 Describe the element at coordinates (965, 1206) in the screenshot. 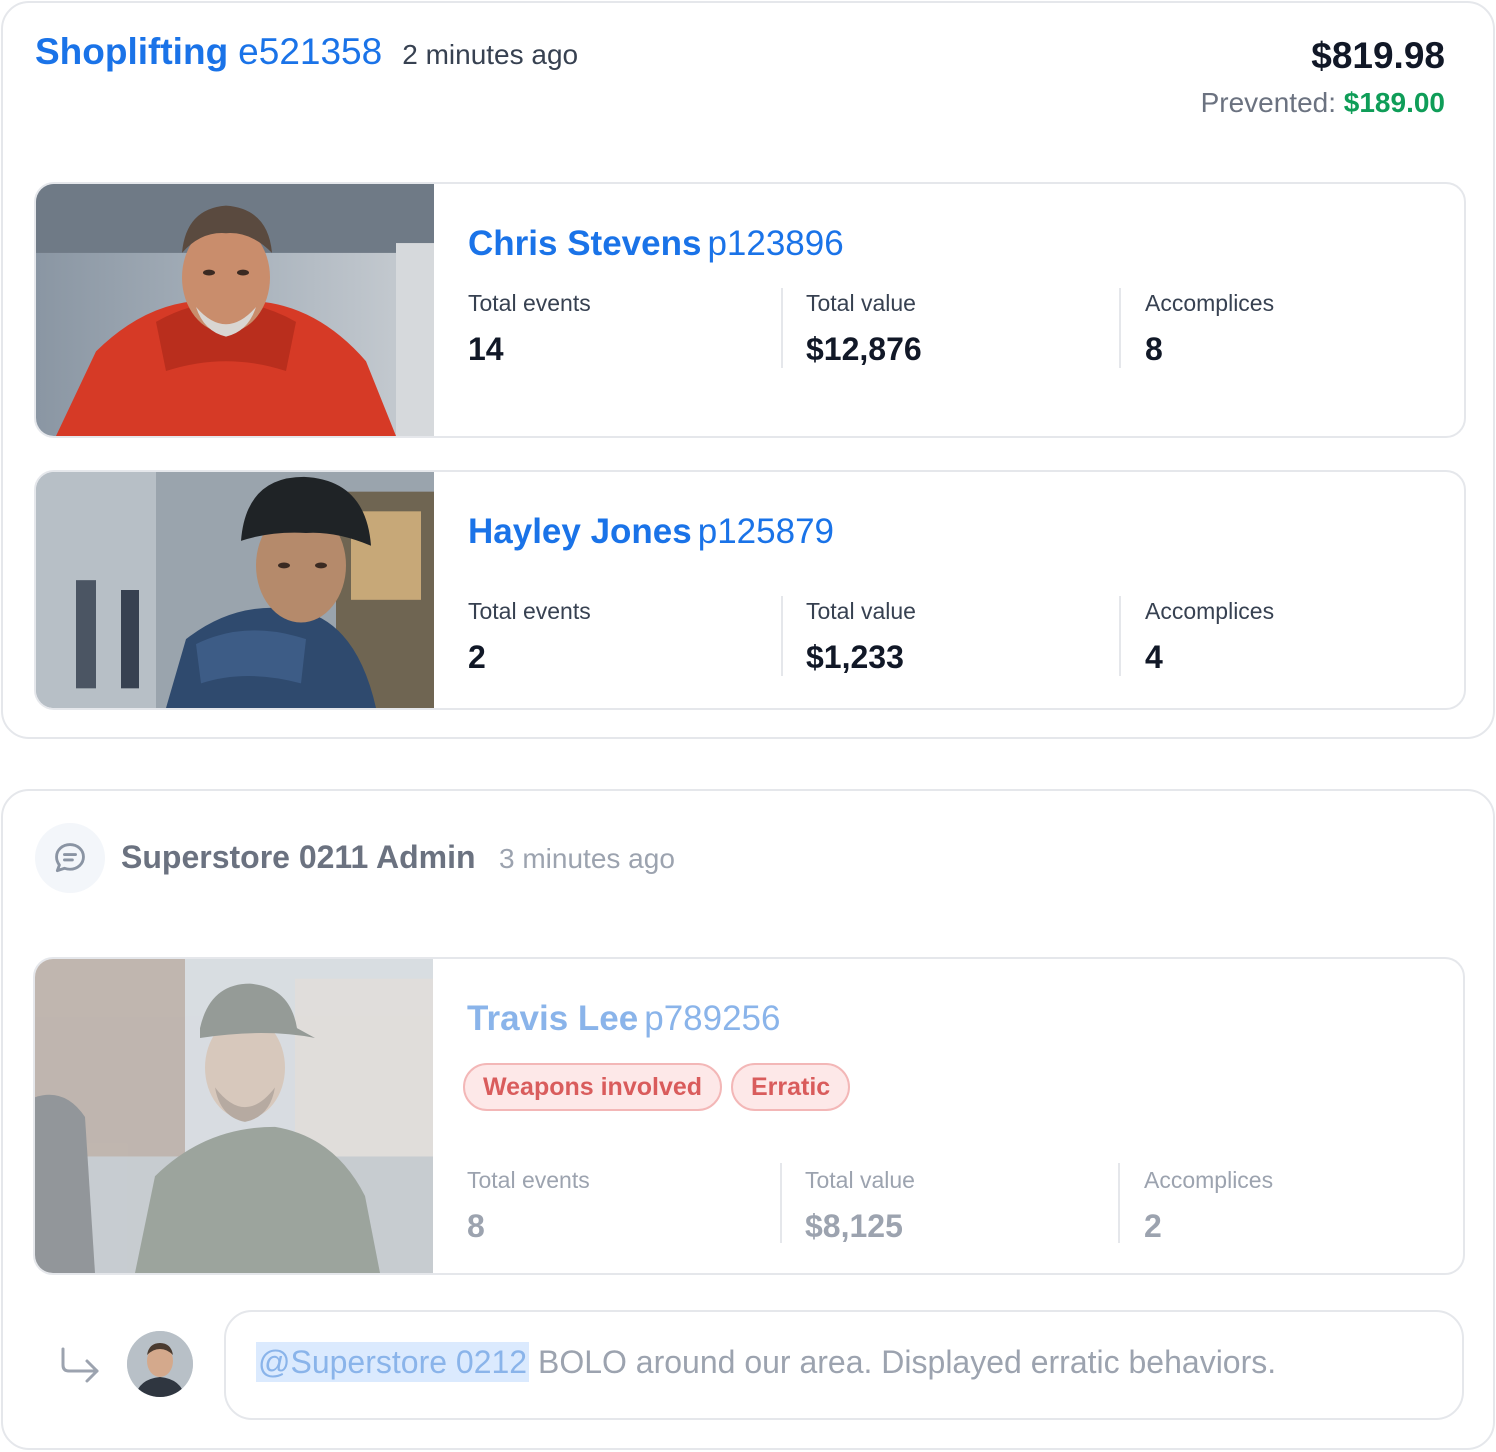

I see `stat-total-value: Total value $8,125` at that location.